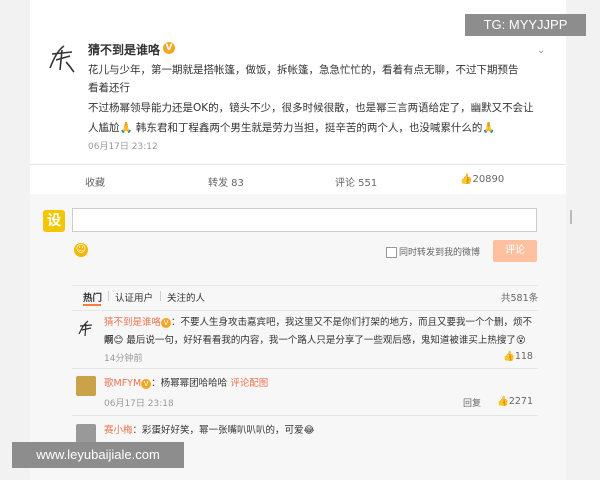  I want to click on comment-like-count: 118, so click(523, 356).